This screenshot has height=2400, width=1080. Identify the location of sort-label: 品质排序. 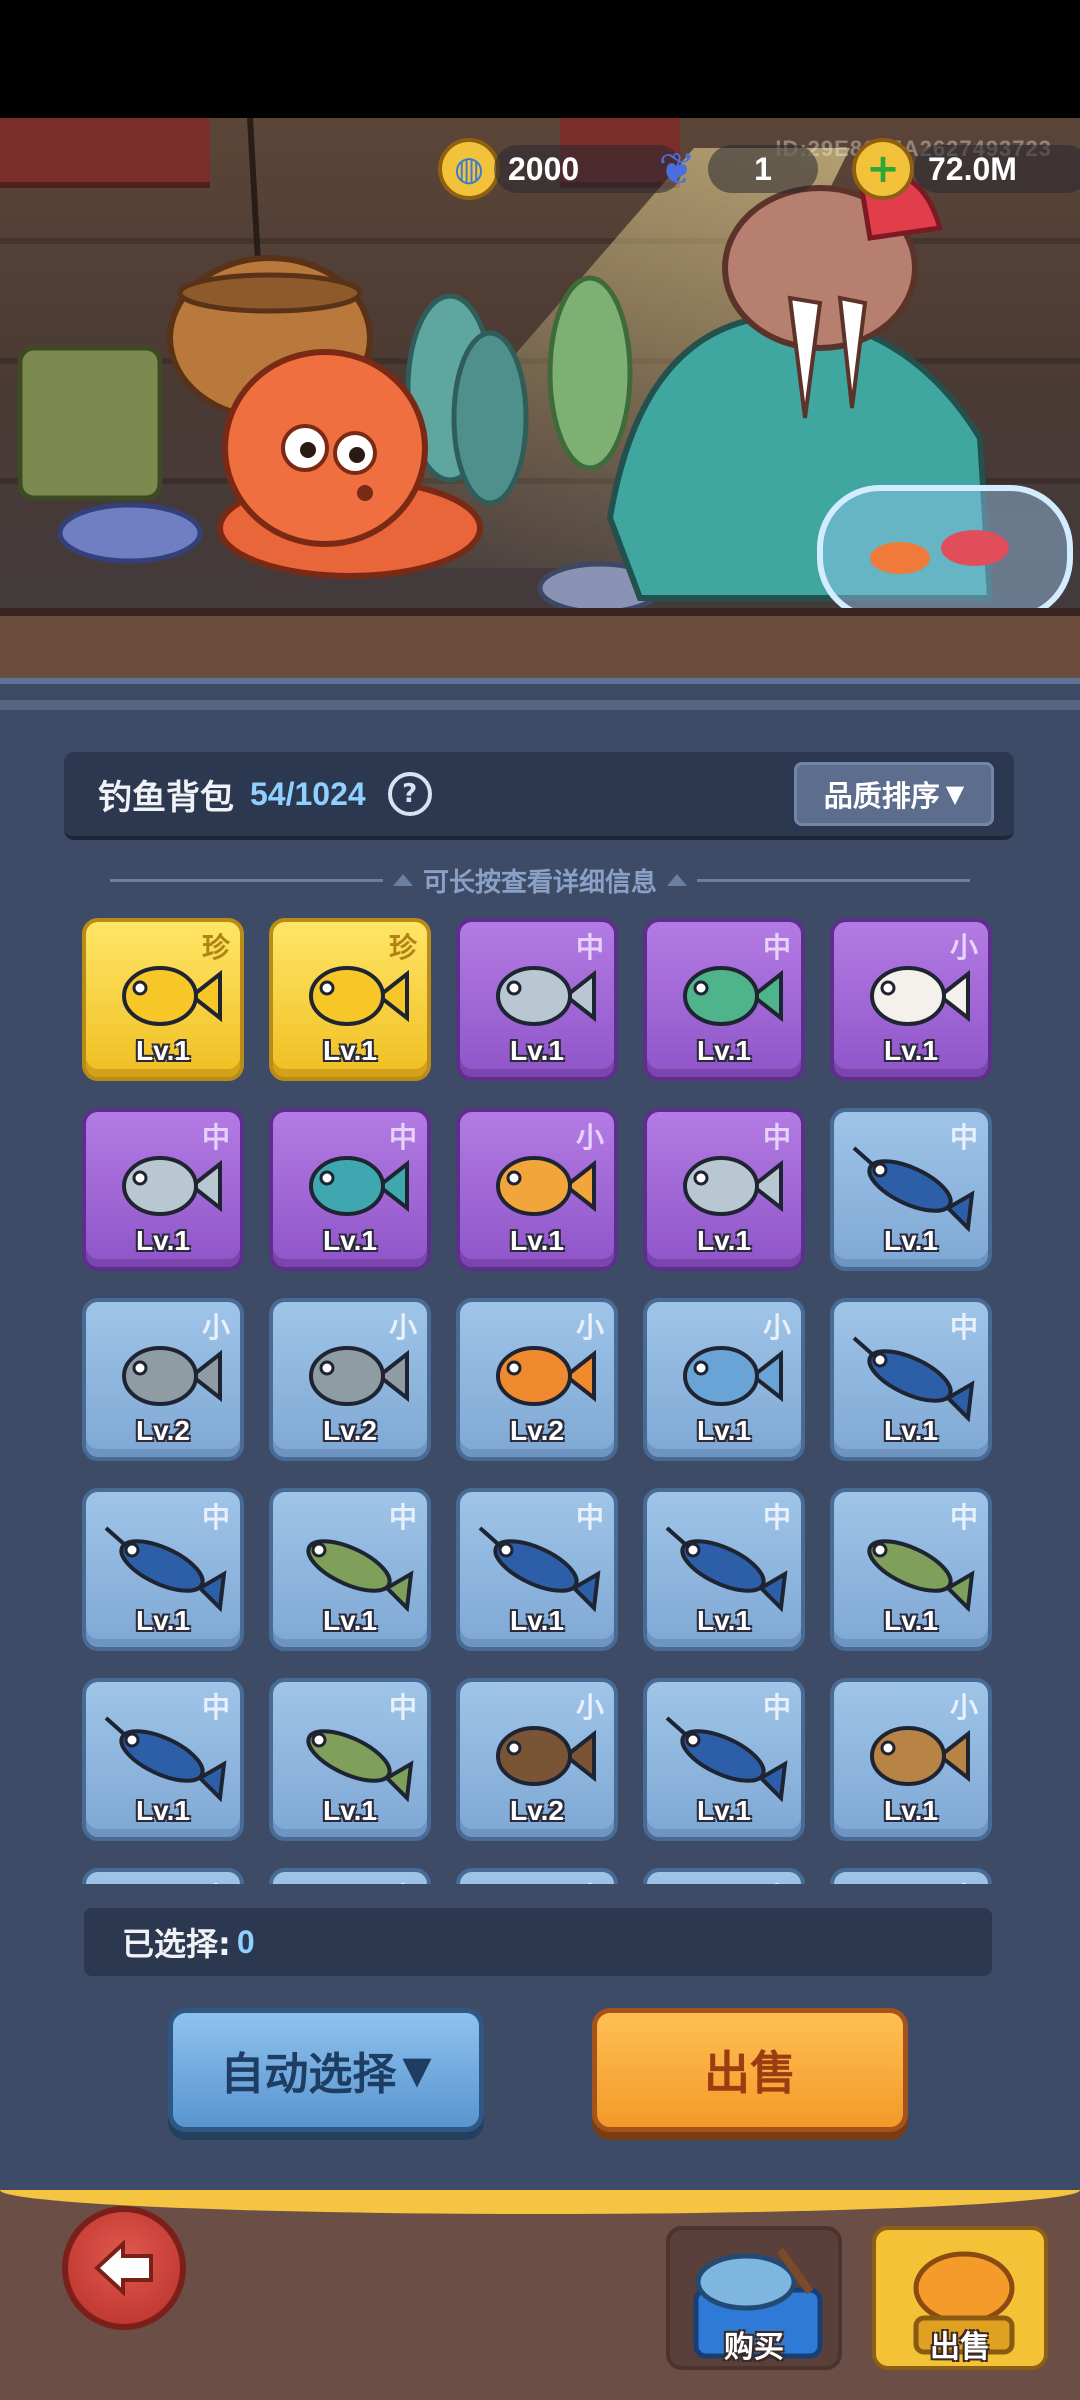
(881, 796).